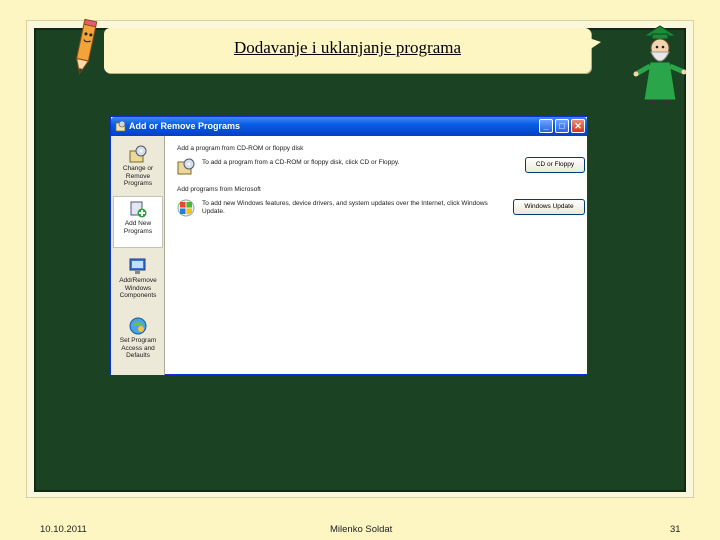 The height and width of the screenshot is (540, 720). I want to click on windows-components-icon, so click(137, 266).